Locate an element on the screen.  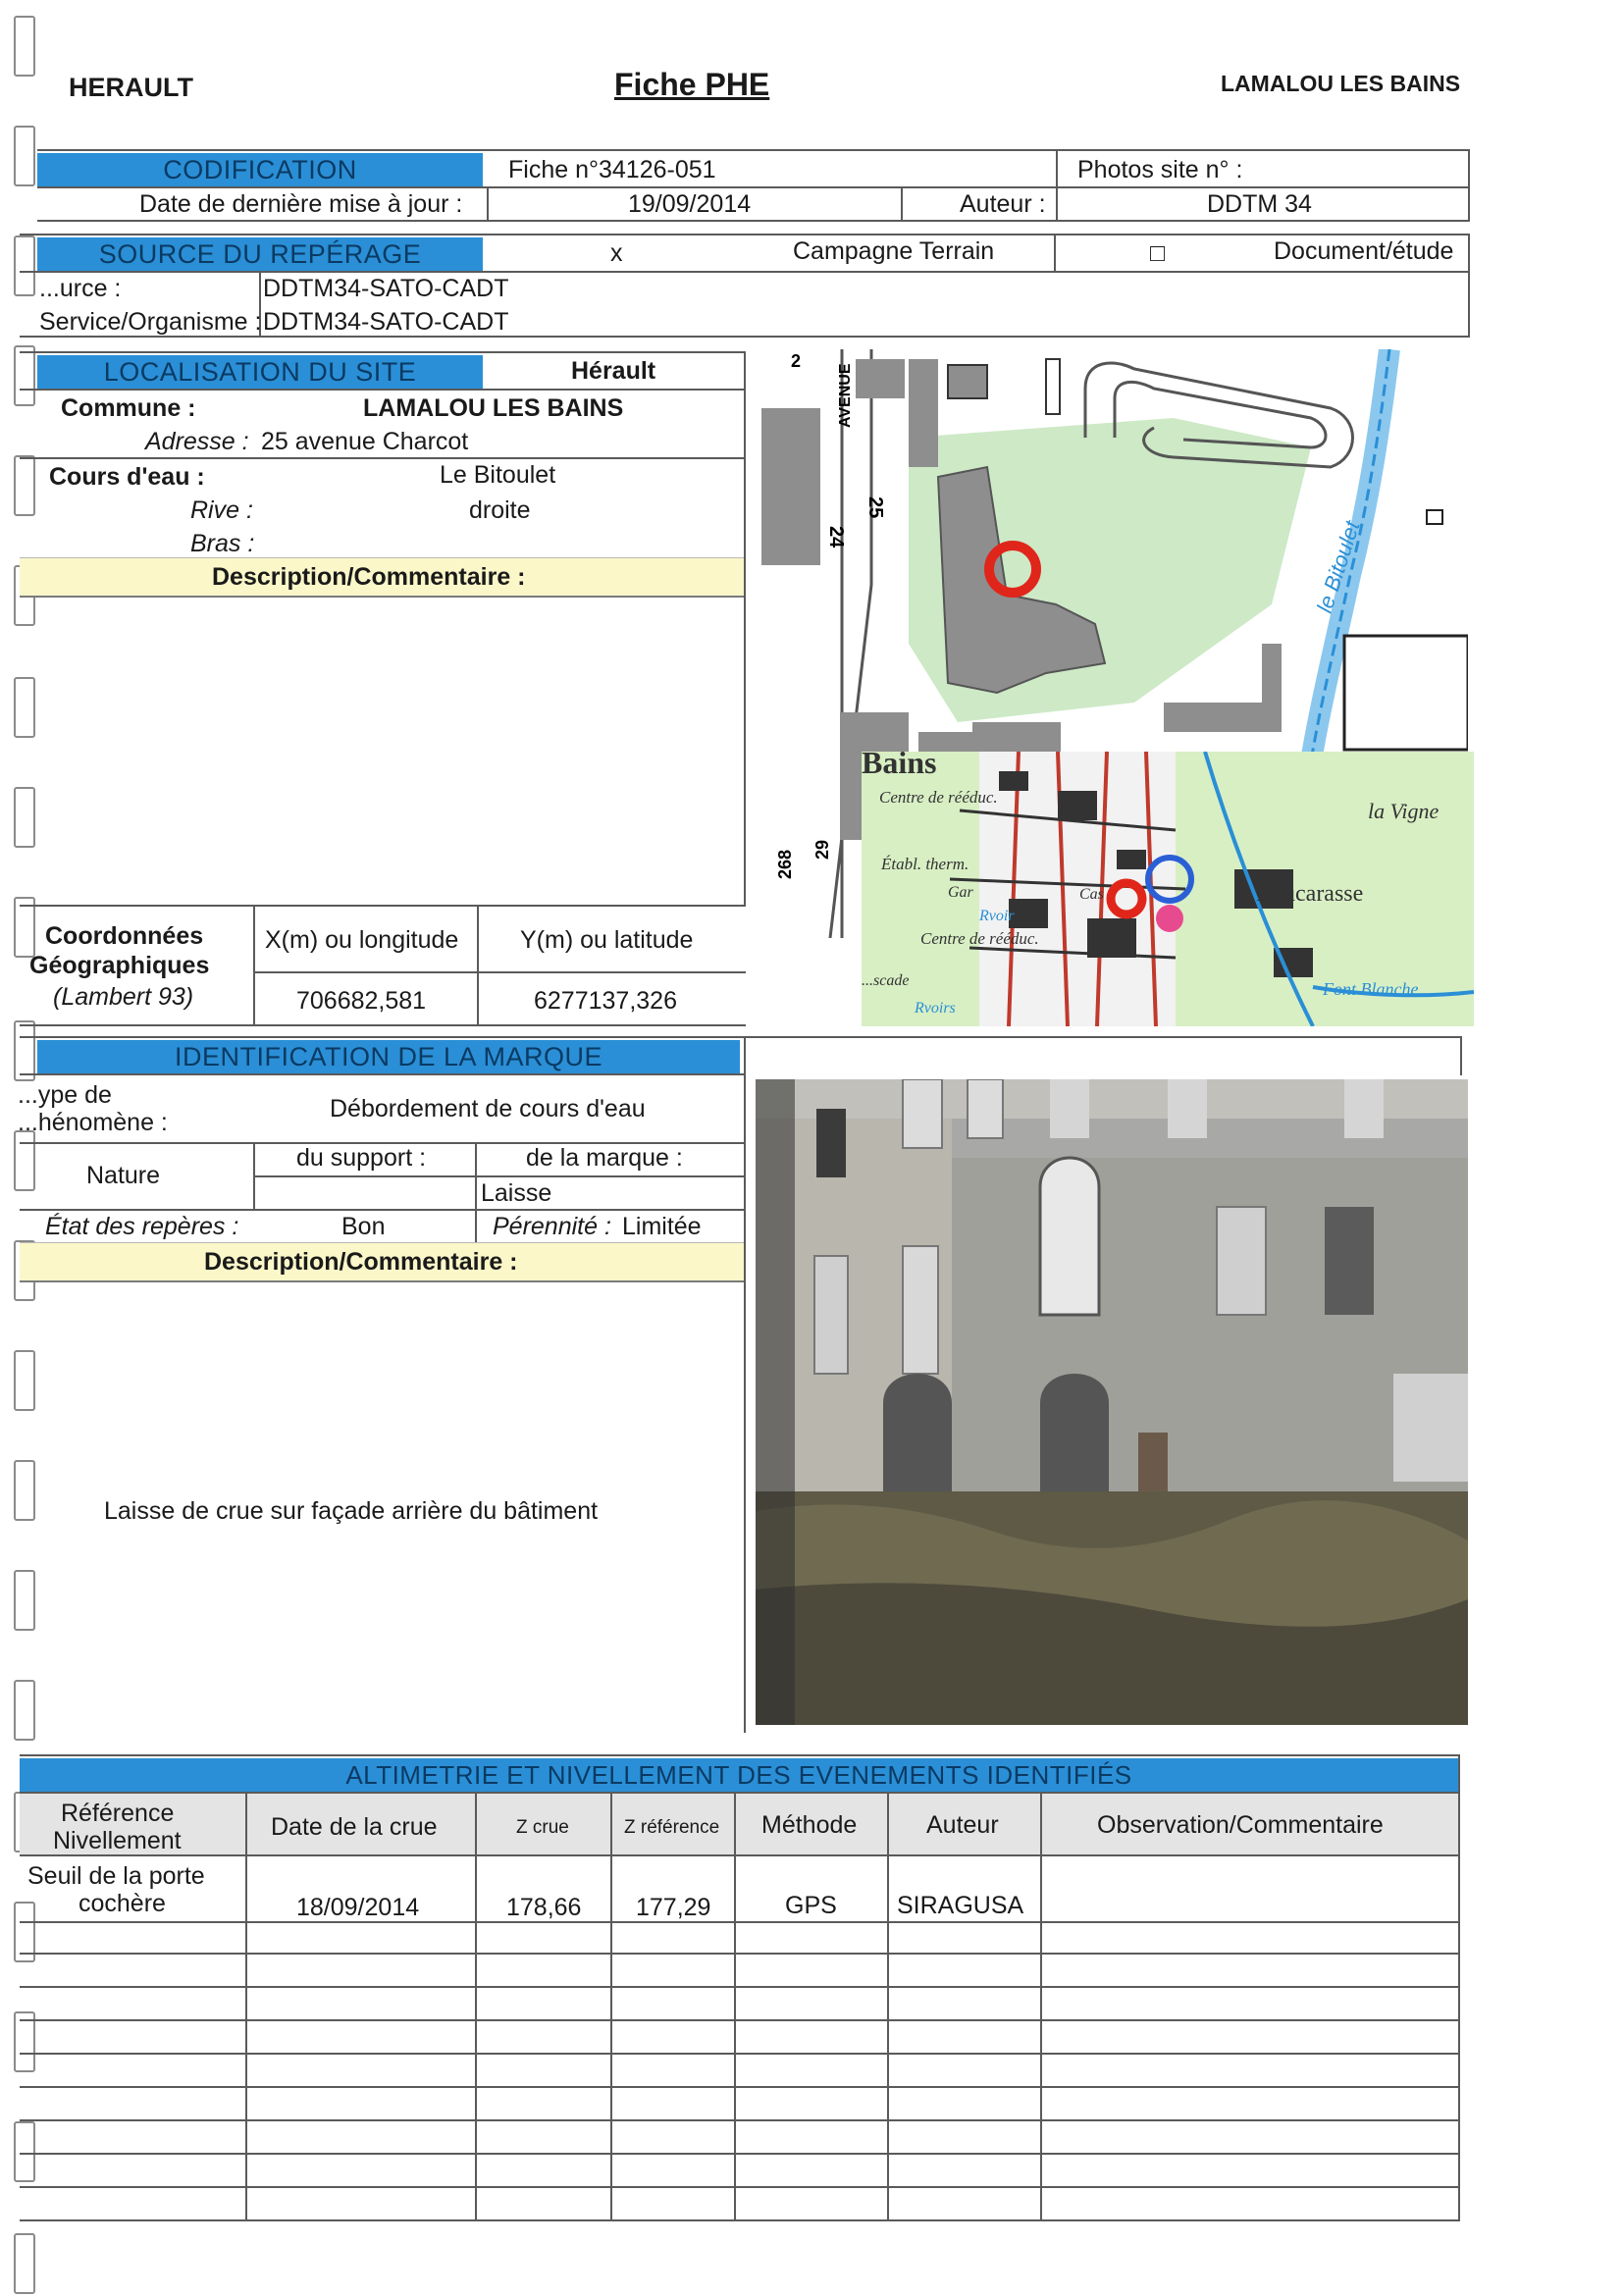
topo-label-cas: Cas is located at coordinates (1091, 894).